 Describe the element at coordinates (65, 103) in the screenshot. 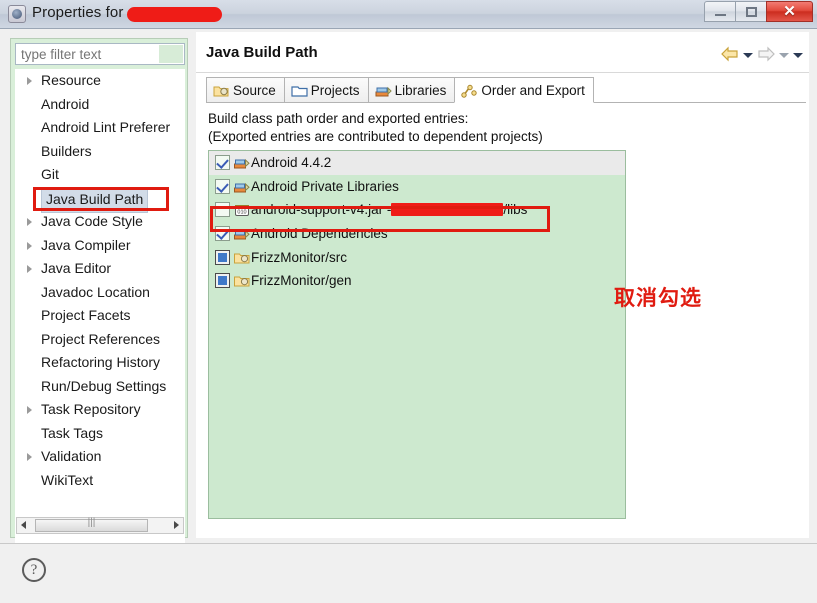

I see `sidebar-item-label: Android` at that location.